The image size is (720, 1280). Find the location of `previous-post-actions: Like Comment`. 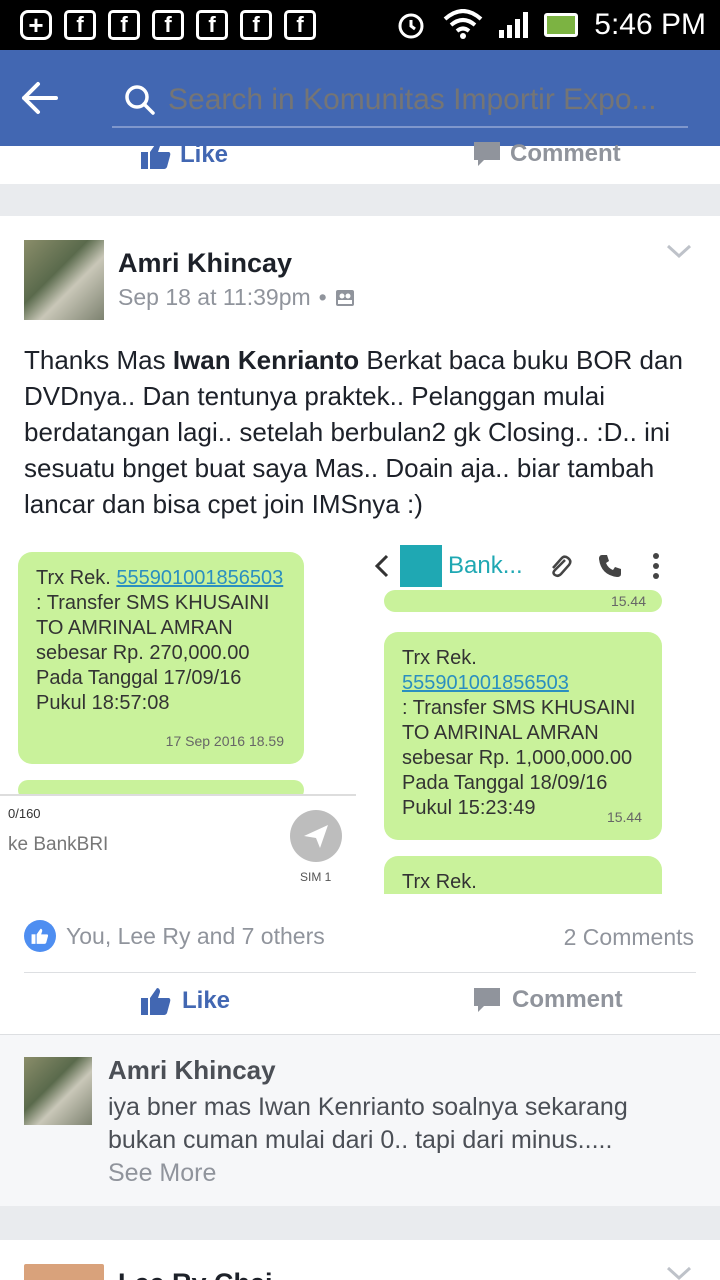

previous-post-actions: Like Comment is located at coordinates (360, 162).